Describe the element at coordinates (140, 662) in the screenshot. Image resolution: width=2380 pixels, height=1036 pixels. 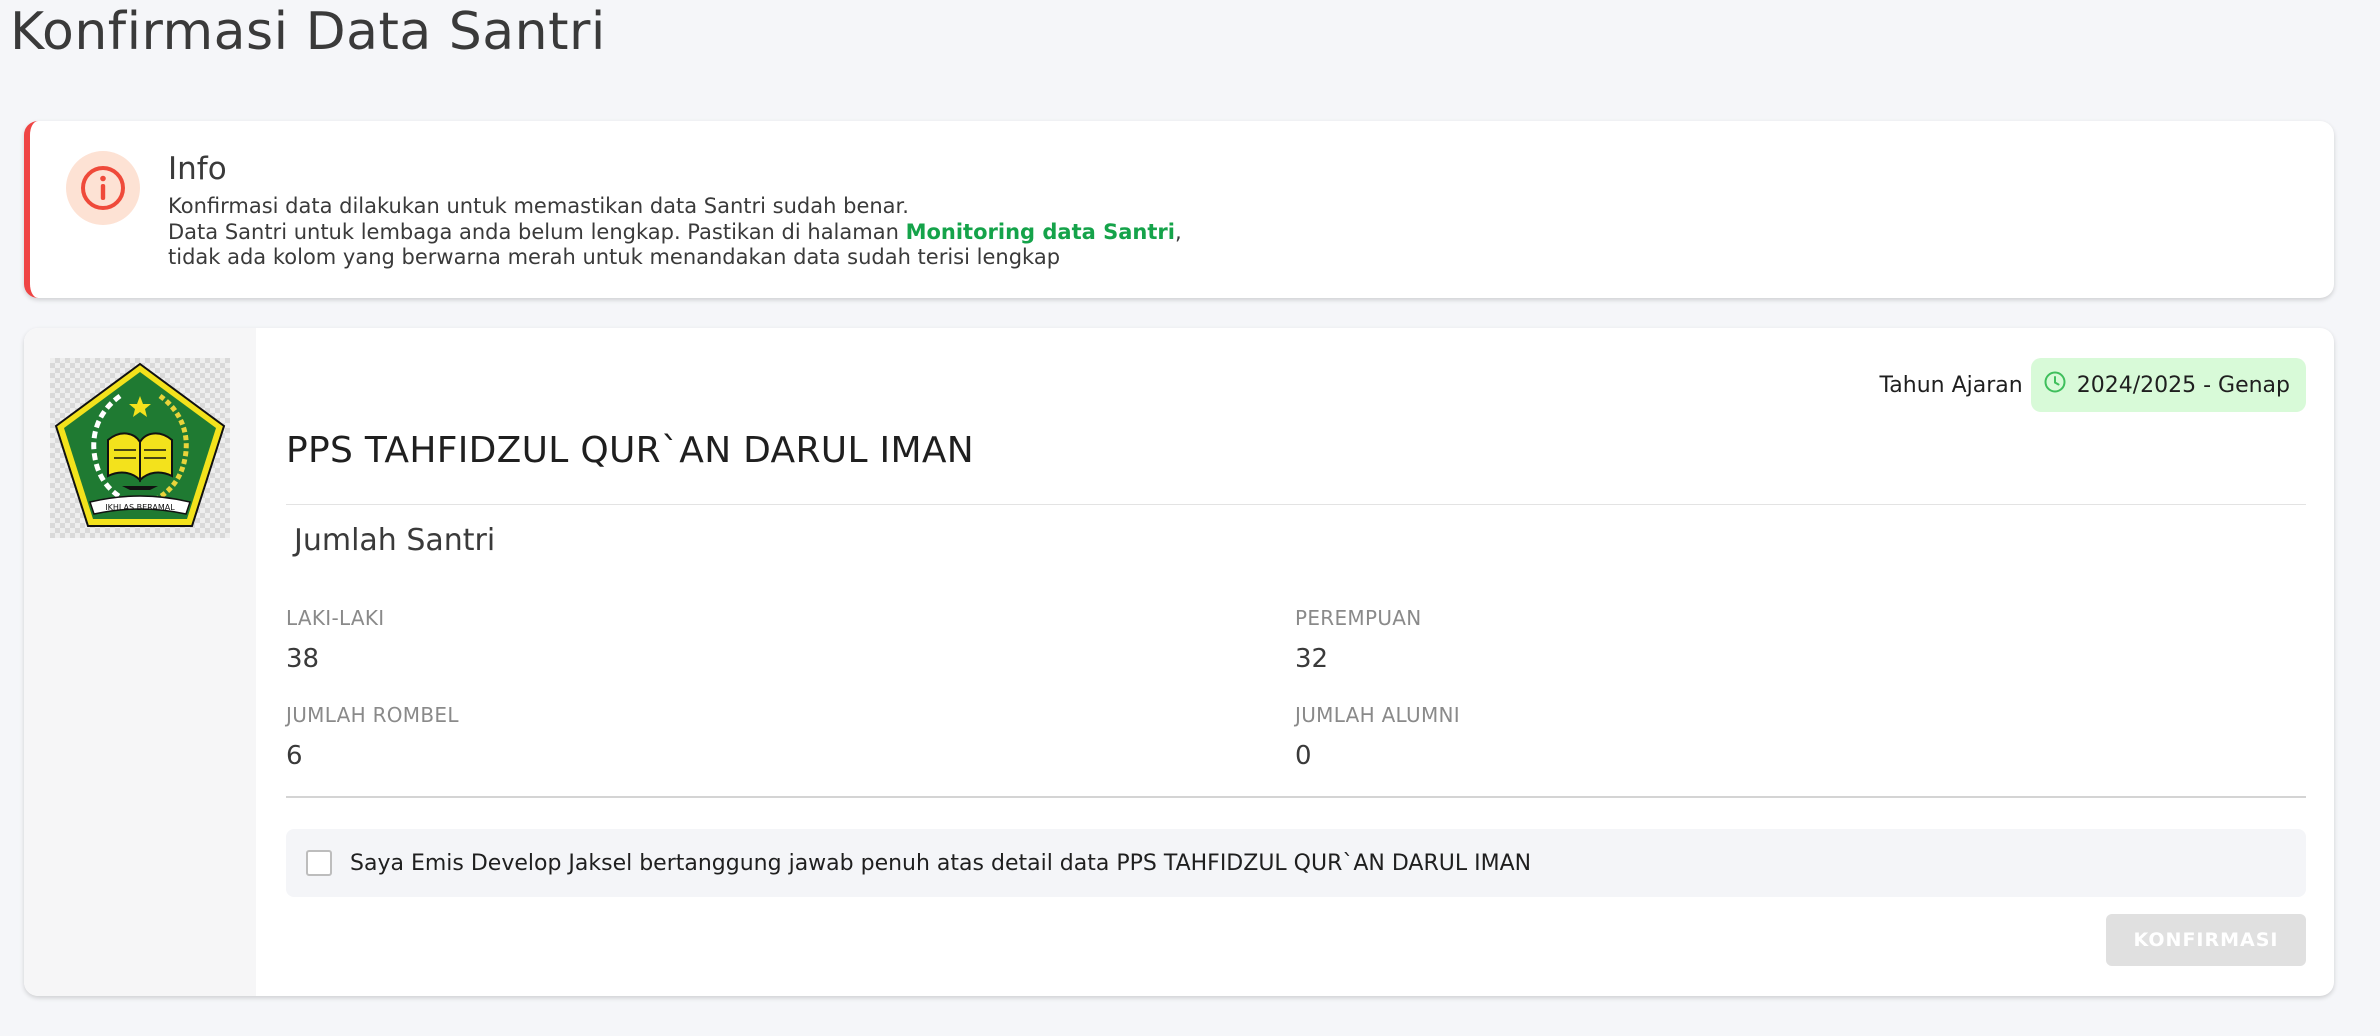
I see `logo-panel: IKHLAS BERAMAL` at that location.